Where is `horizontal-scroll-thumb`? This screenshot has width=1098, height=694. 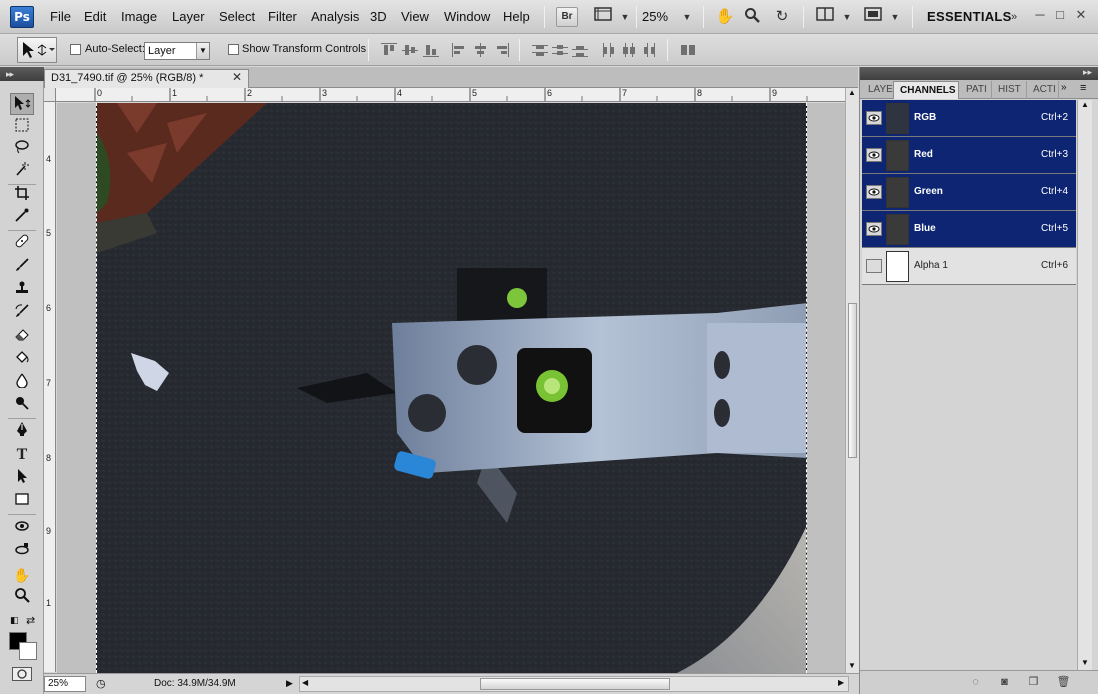 horizontal-scroll-thumb is located at coordinates (575, 684).